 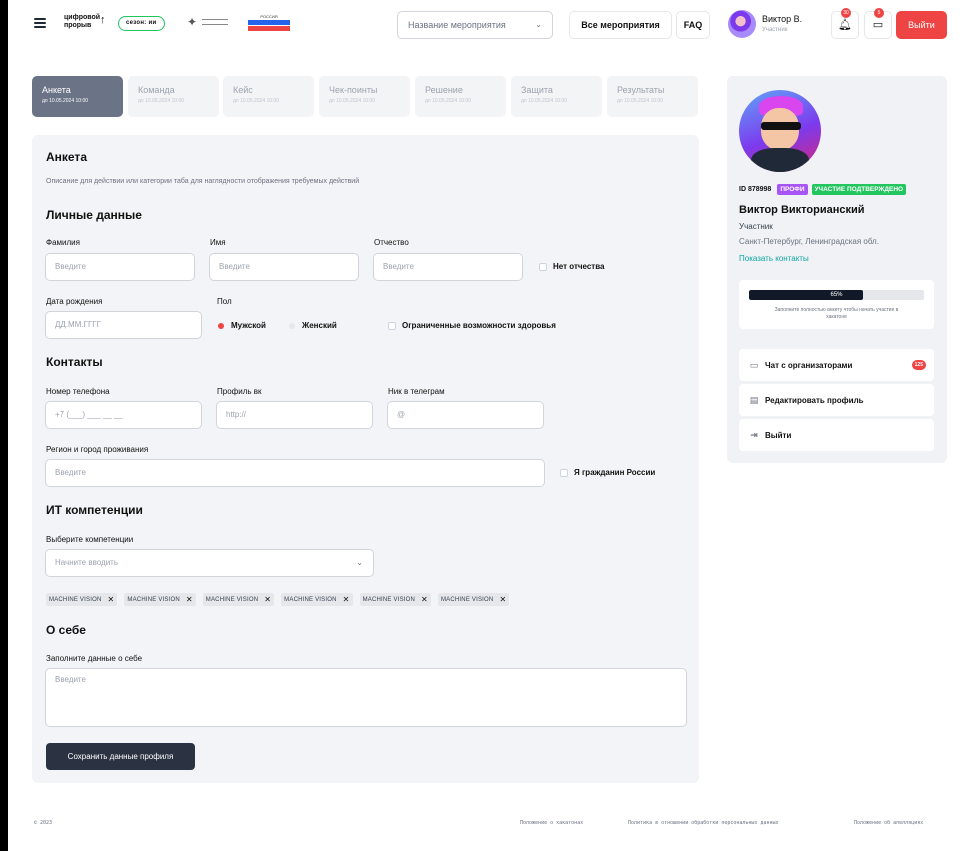 I want to click on region-label: Регион и город проживания, so click(x=97, y=449).